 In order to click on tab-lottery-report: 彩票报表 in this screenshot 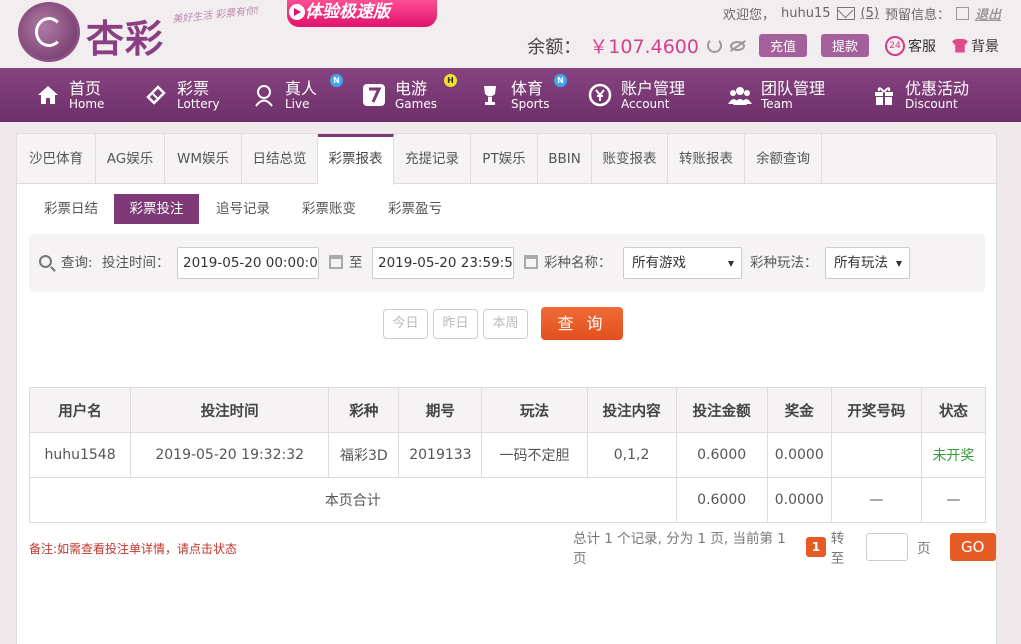, I will do `click(356, 159)`.